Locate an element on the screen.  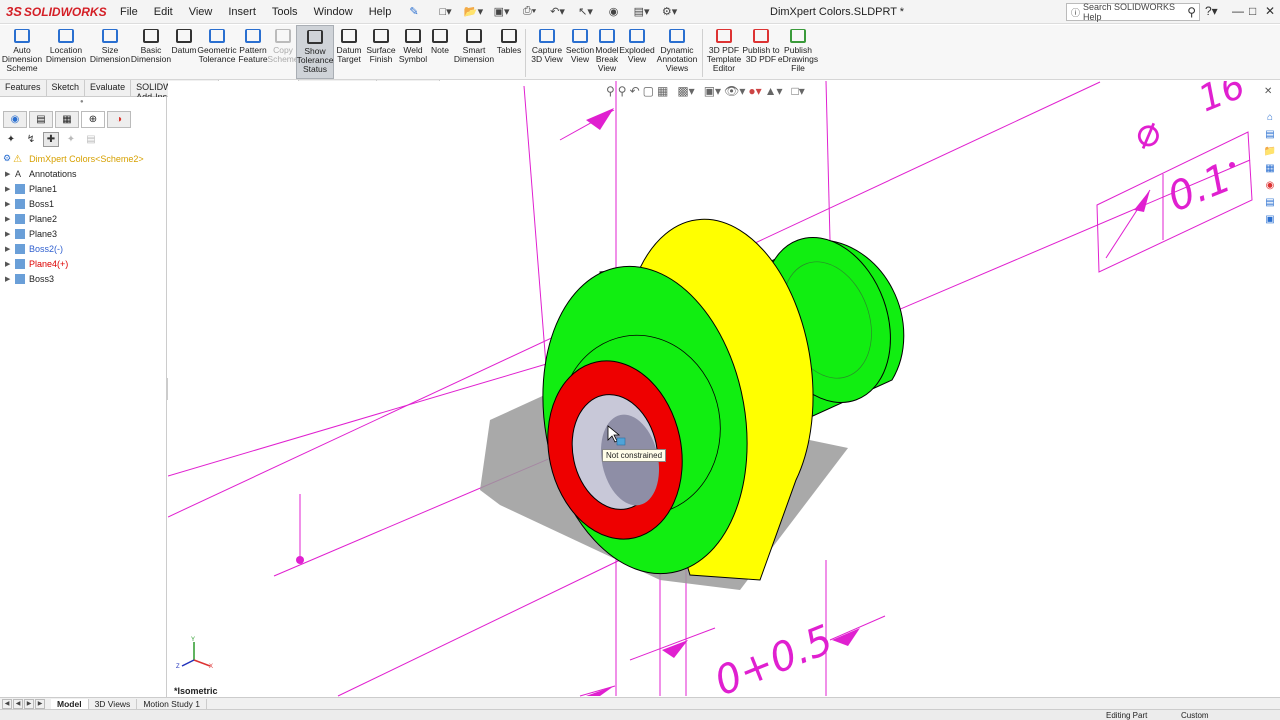
tree-item: ▶ Boss3 is located at coordinates (83, 278).